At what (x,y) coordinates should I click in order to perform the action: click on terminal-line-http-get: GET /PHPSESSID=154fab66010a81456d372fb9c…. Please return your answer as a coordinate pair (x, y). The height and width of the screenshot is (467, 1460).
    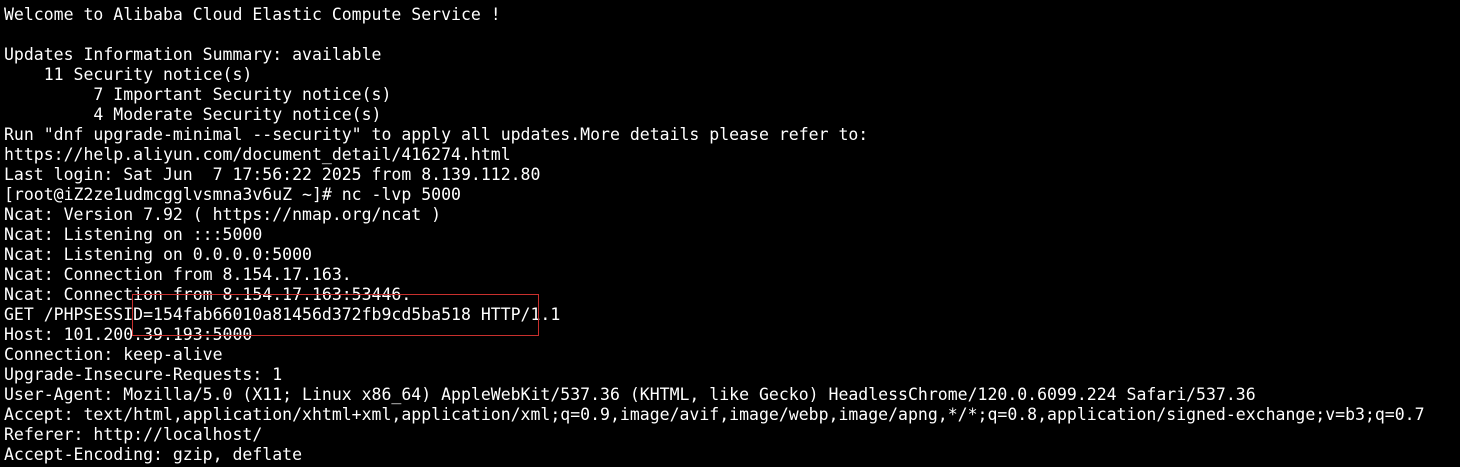
    Looking at the image, I should click on (282, 314).